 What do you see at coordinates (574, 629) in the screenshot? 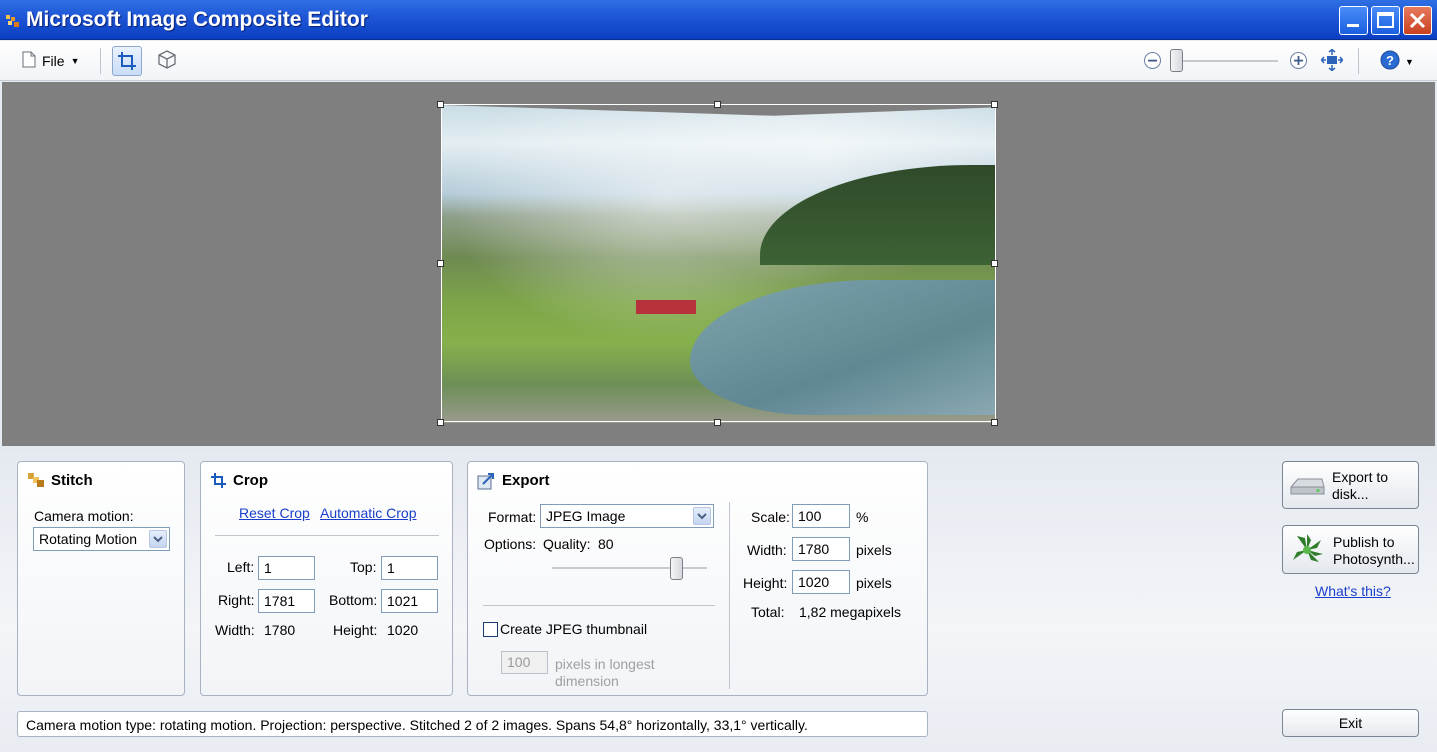
I see `thumbnail-label: Create JPEG thumbnail` at bounding box center [574, 629].